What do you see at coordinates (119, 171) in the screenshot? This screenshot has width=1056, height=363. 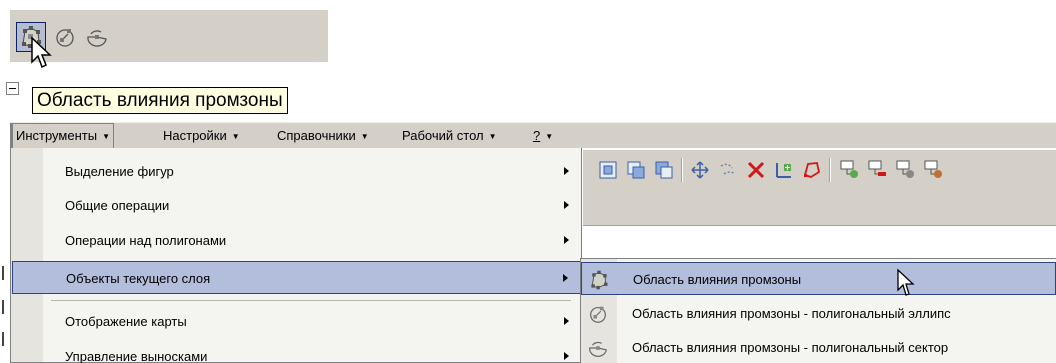 I see `menu-item-label: Выделение фигур` at bounding box center [119, 171].